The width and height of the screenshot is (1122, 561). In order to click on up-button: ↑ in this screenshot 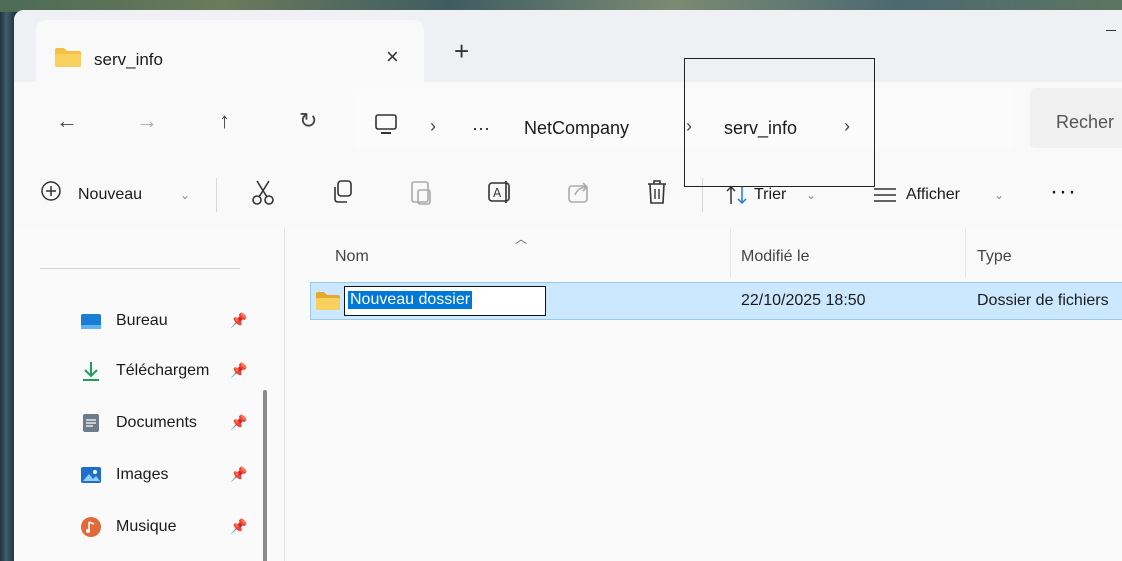, I will do `click(224, 121)`.